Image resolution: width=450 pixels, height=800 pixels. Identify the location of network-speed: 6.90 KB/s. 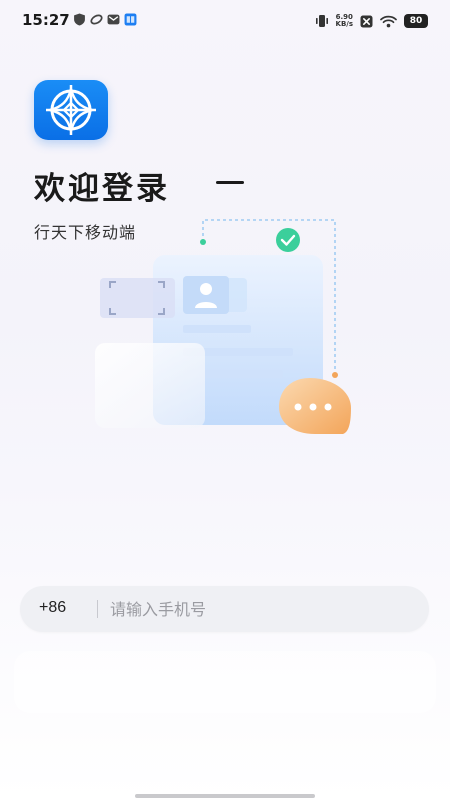
(344, 21).